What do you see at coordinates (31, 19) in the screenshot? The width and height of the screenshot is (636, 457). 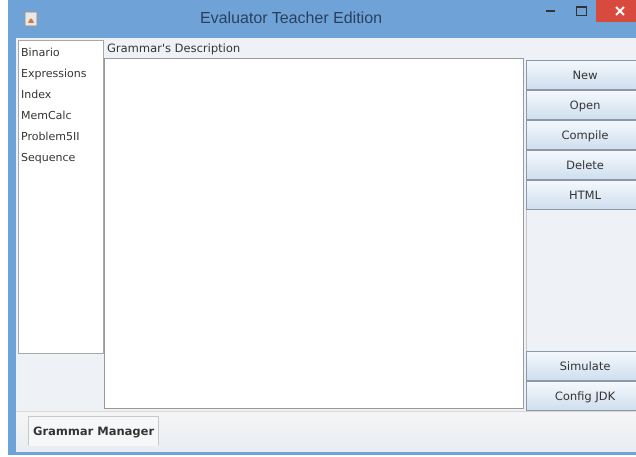 I see `app-icon` at bounding box center [31, 19].